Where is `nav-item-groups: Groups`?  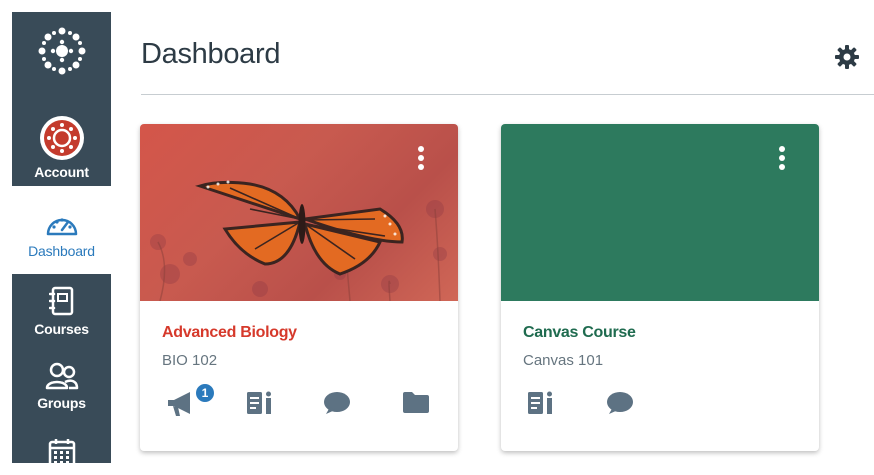 nav-item-groups: Groups is located at coordinates (61, 388).